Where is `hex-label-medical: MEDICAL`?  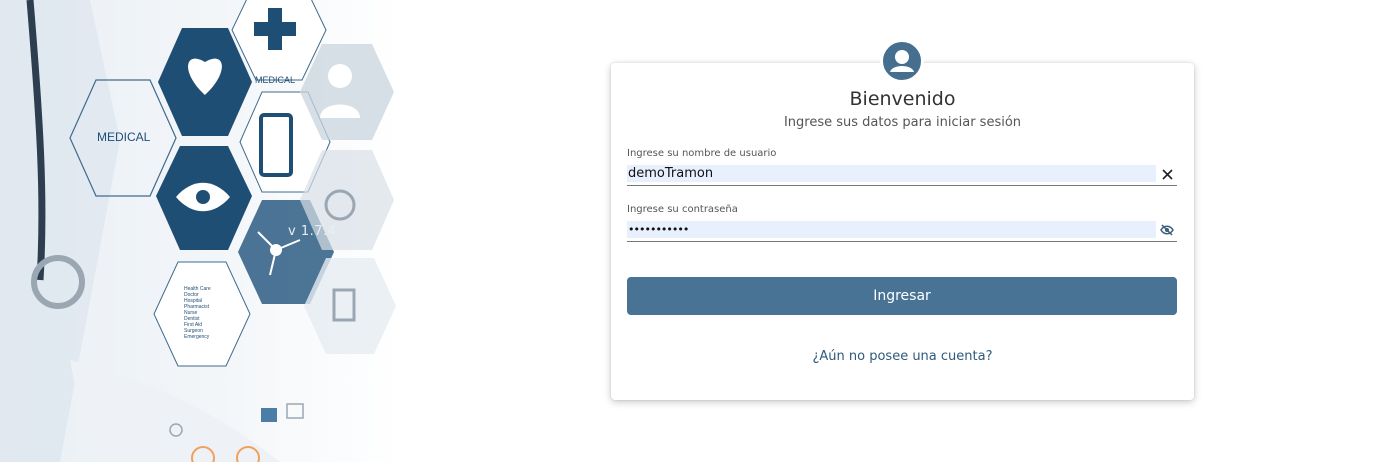
hex-label-medical: MEDICAL is located at coordinates (124, 137).